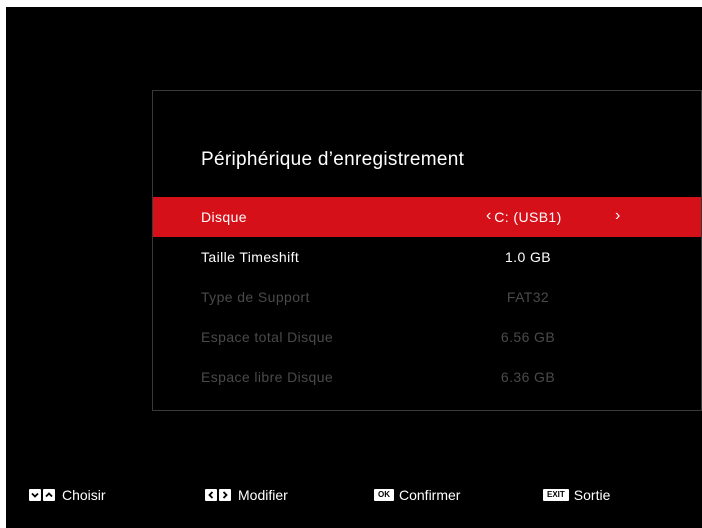 The image size is (702, 528). Describe the element at coordinates (263, 495) in the screenshot. I see `hint-modify-label: Modifier` at that location.